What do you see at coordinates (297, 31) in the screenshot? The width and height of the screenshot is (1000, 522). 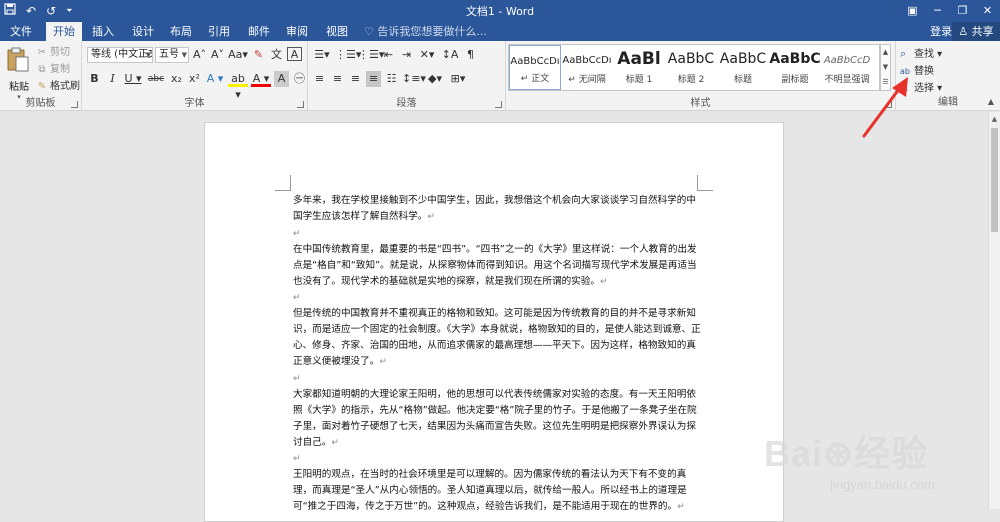 I see `tab-review: 审阅` at bounding box center [297, 31].